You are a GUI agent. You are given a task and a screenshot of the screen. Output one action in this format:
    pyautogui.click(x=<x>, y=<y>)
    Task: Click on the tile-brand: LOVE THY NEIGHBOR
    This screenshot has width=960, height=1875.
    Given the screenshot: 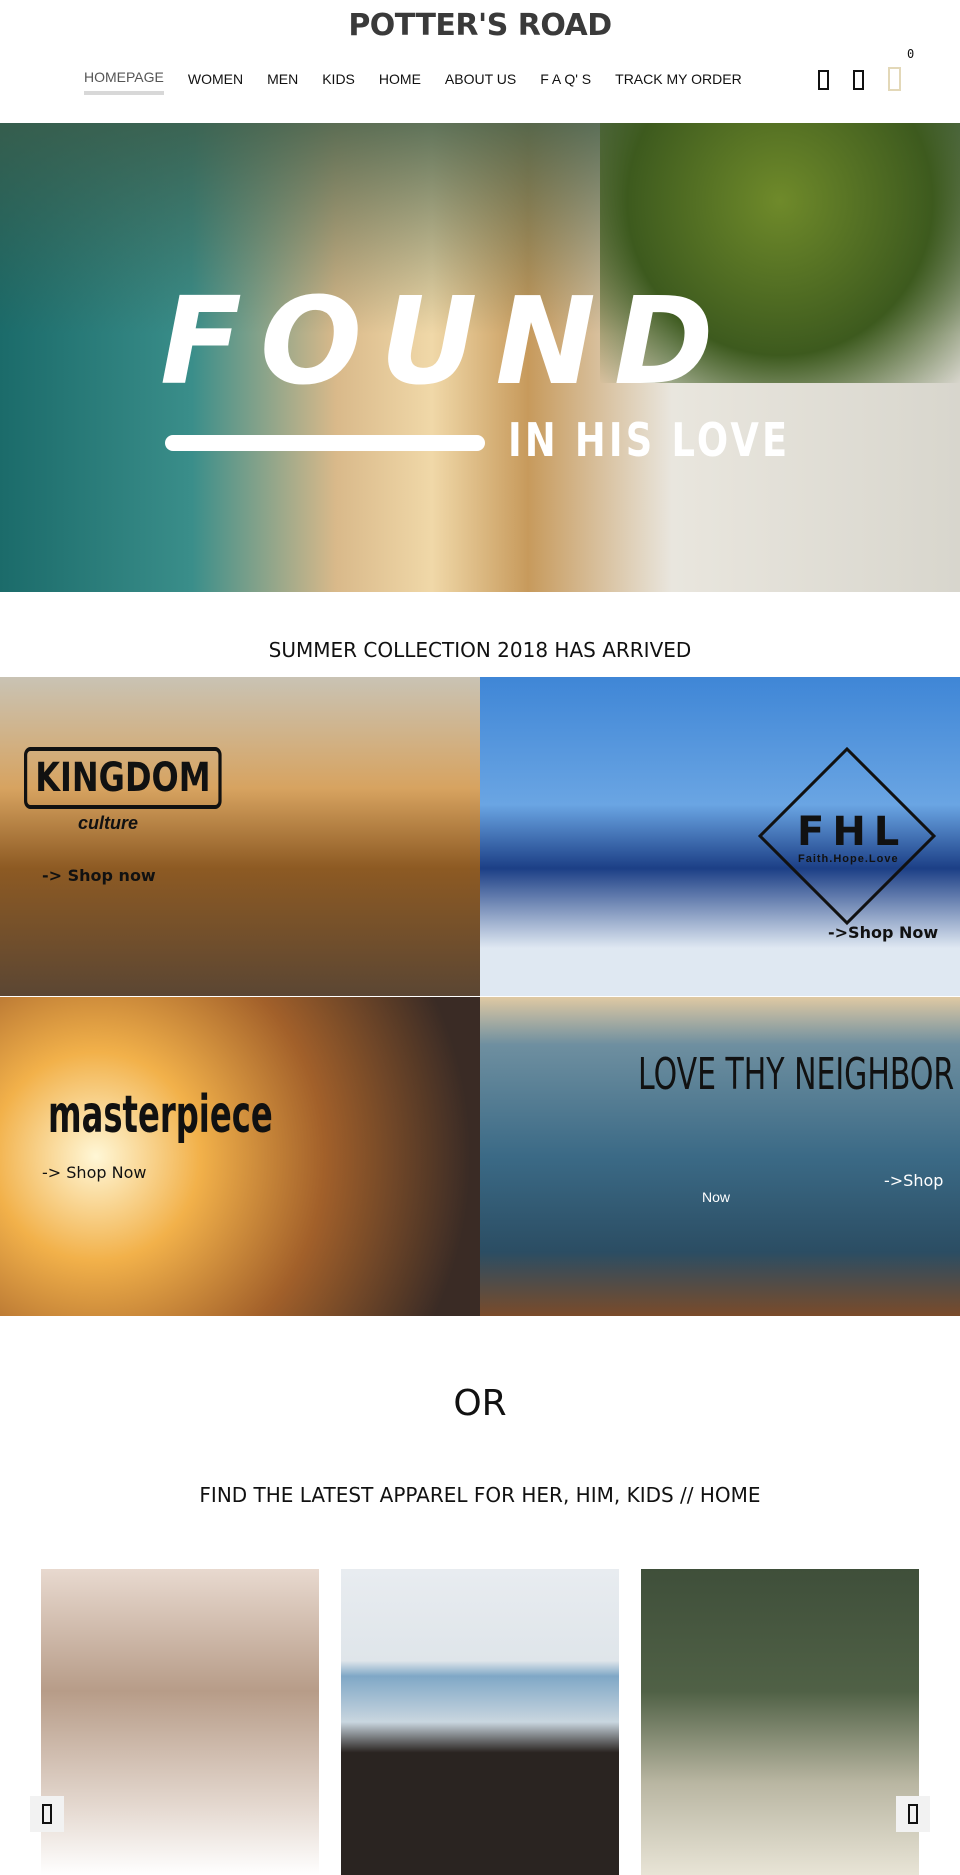 What is the action you would take?
    pyautogui.click(x=796, y=1074)
    